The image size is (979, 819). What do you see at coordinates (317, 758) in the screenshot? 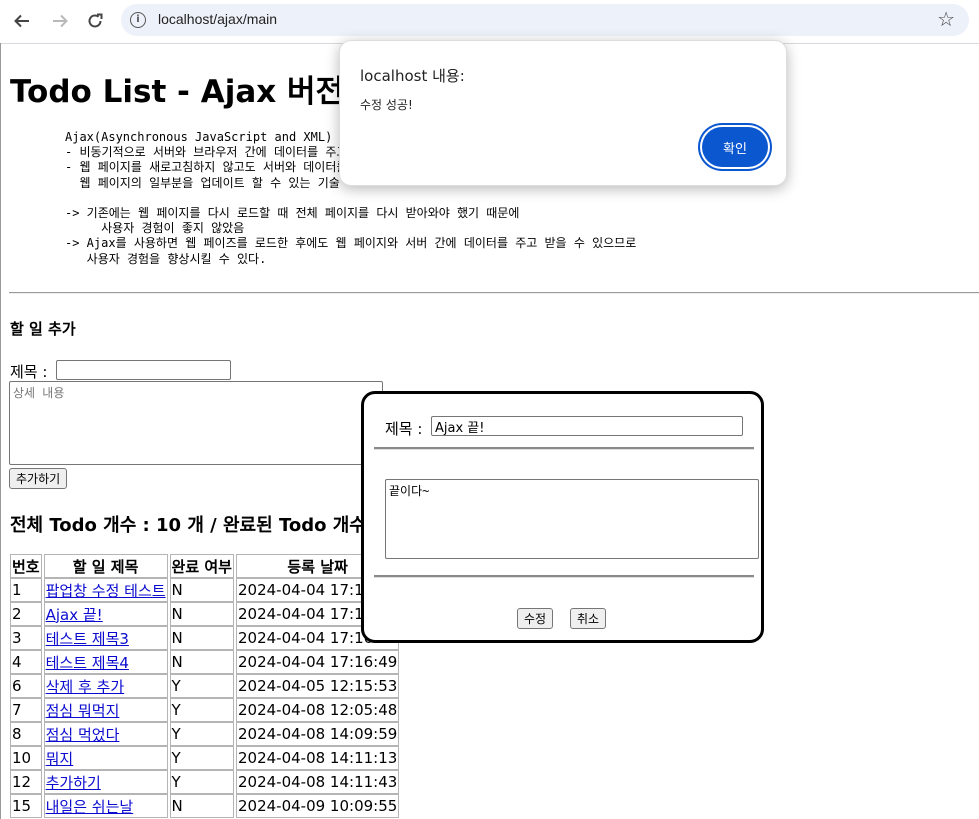
I see `row-date: 2024-04-08 14:11:13` at bounding box center [317, 758].